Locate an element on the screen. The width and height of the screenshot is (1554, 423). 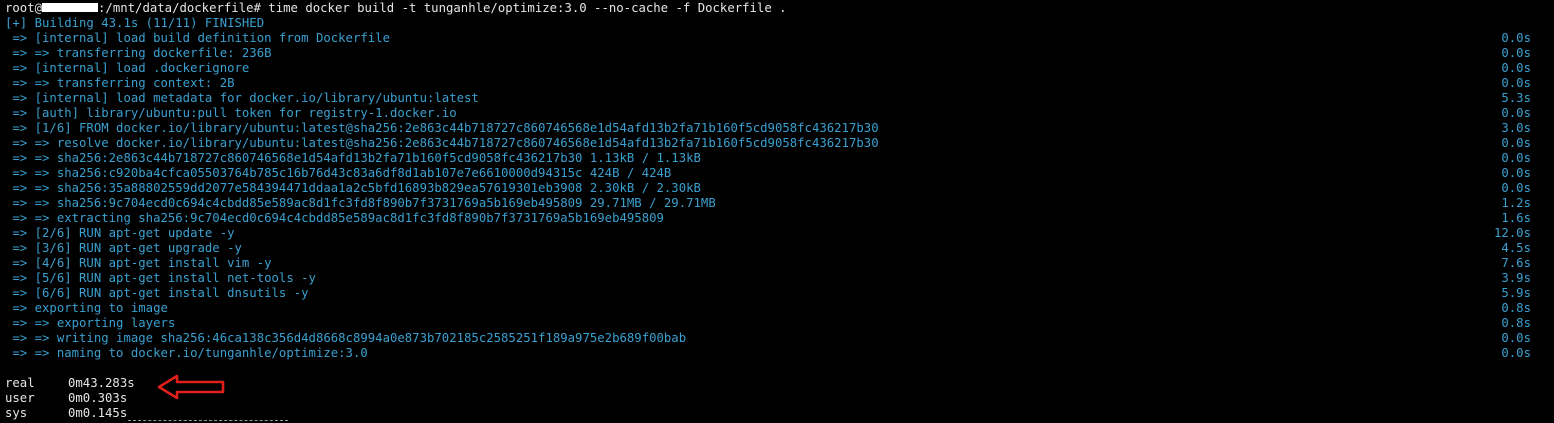
build-line-duration: 7.6s is located at coordinates (1516, 263).